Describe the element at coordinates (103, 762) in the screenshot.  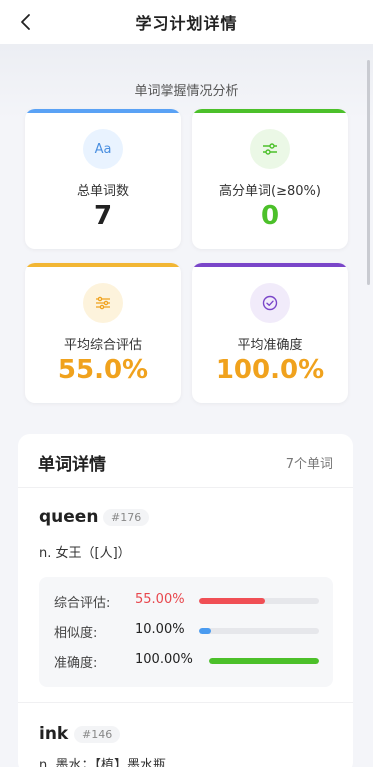
I see `word-meaning: n. 墨水；【植】墨水瓶` at that location.